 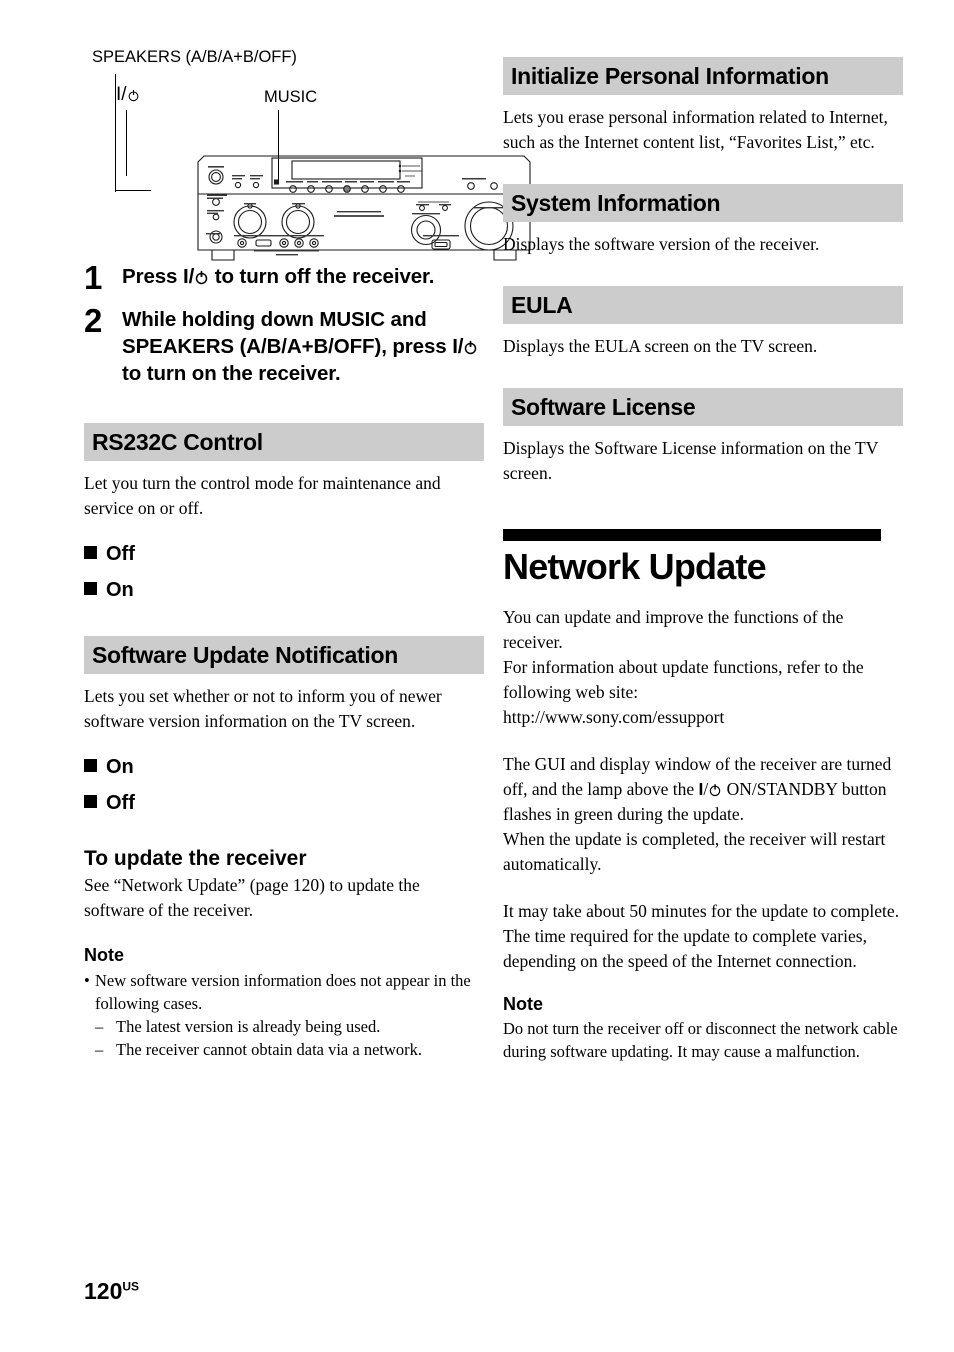 What do you see at coordinates (93, 320) in the screenshot?
I see `step-2-number: 2` at bounding box center [93, 320].